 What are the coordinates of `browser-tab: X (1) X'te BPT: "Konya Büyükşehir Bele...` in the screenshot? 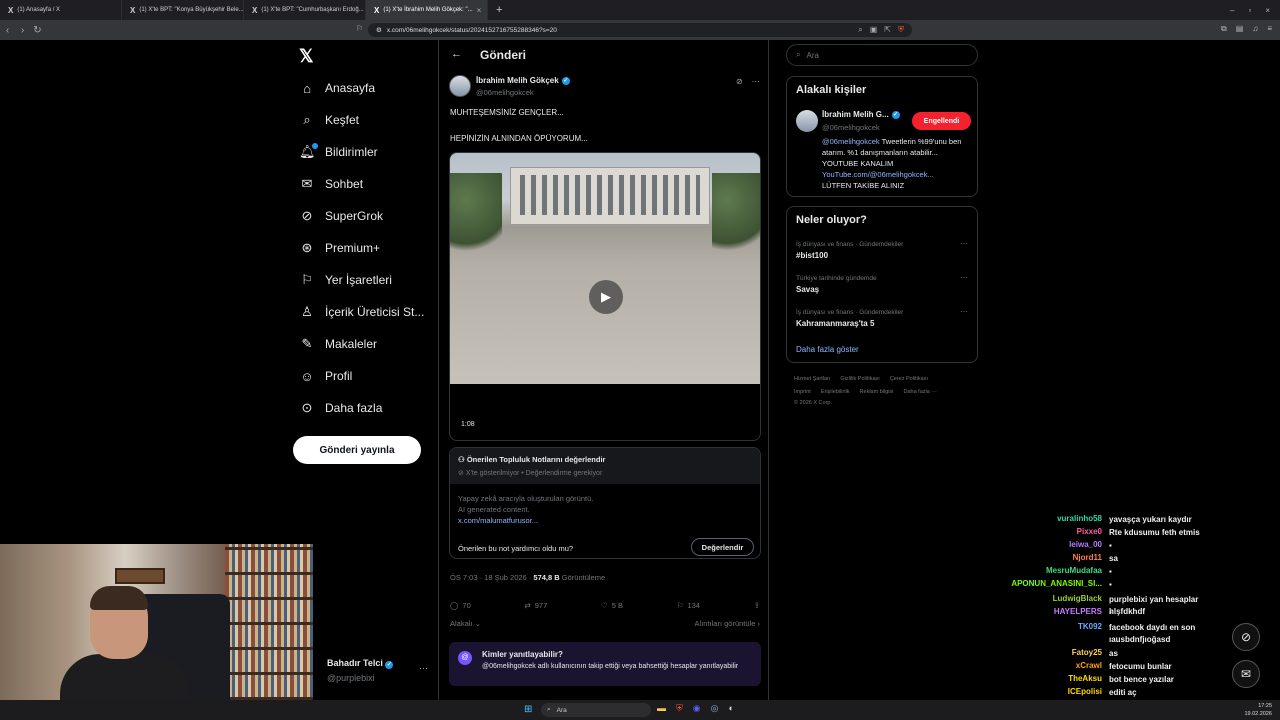 It's located at (183, 10).